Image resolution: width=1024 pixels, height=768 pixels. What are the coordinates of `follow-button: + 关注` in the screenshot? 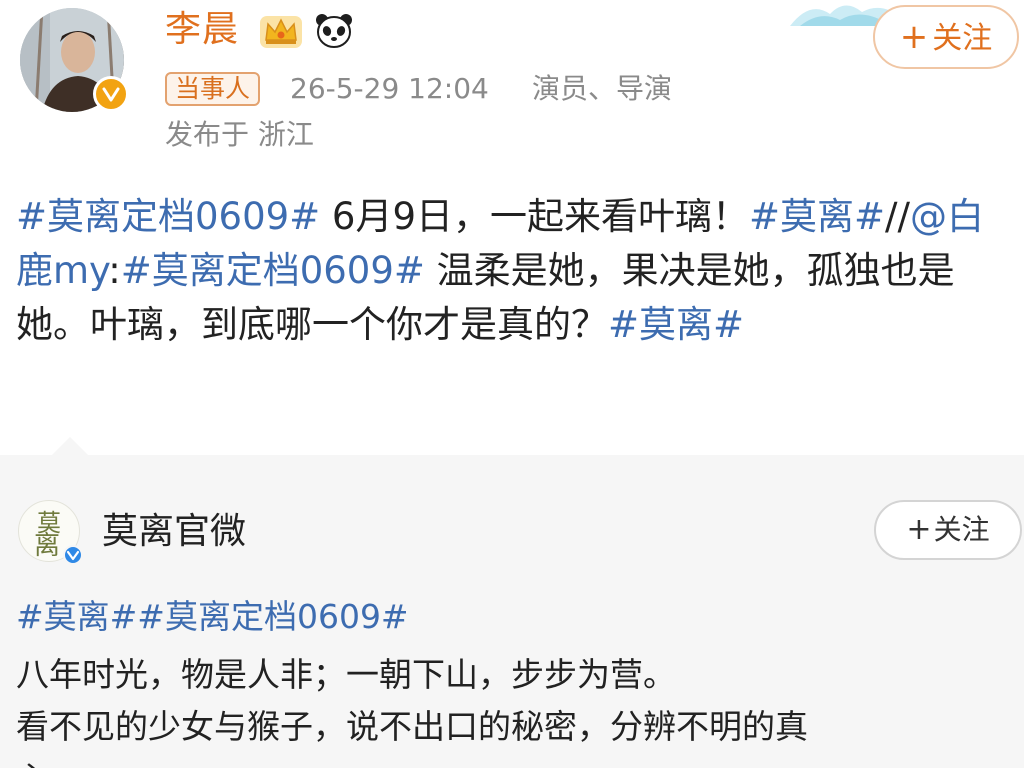 It's located at (946, 37).